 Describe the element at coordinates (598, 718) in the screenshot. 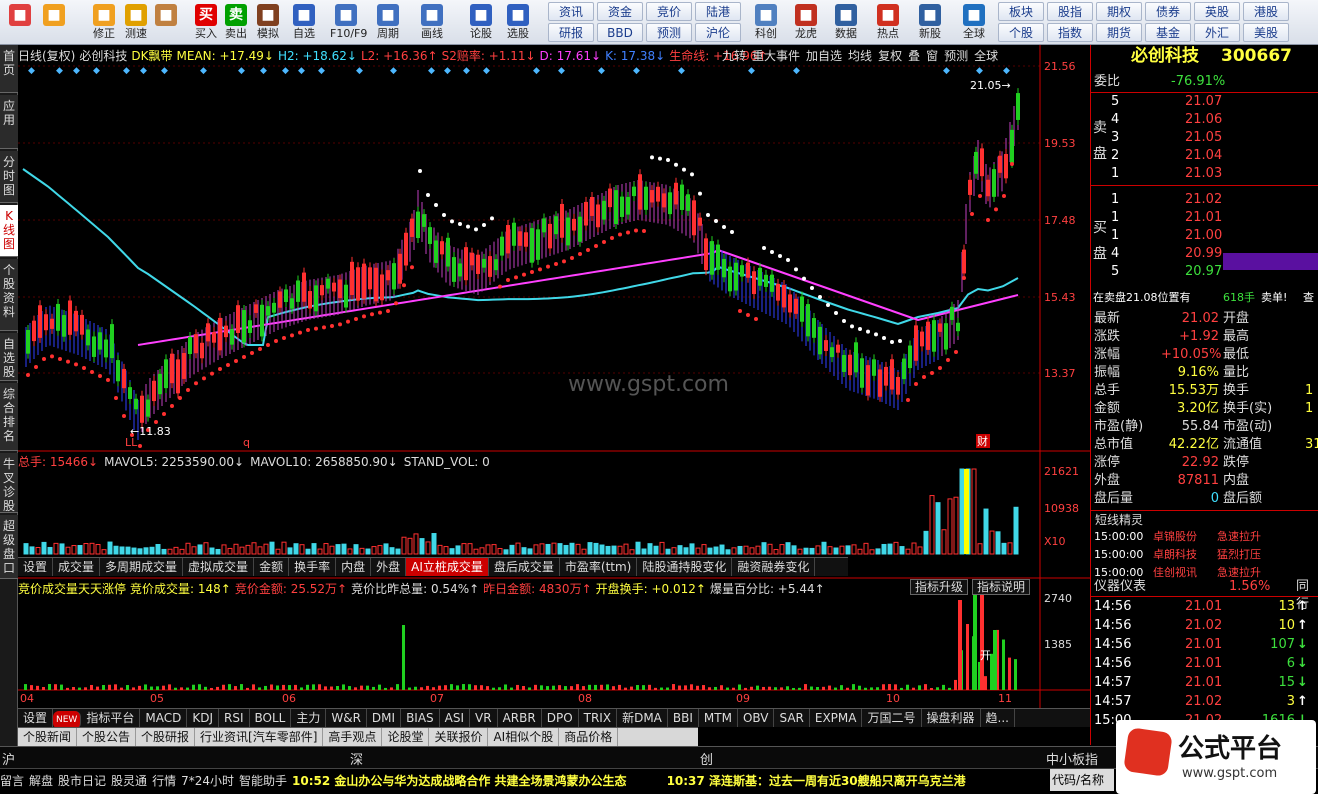

I see `indicator-tab: TRIX` at that location.